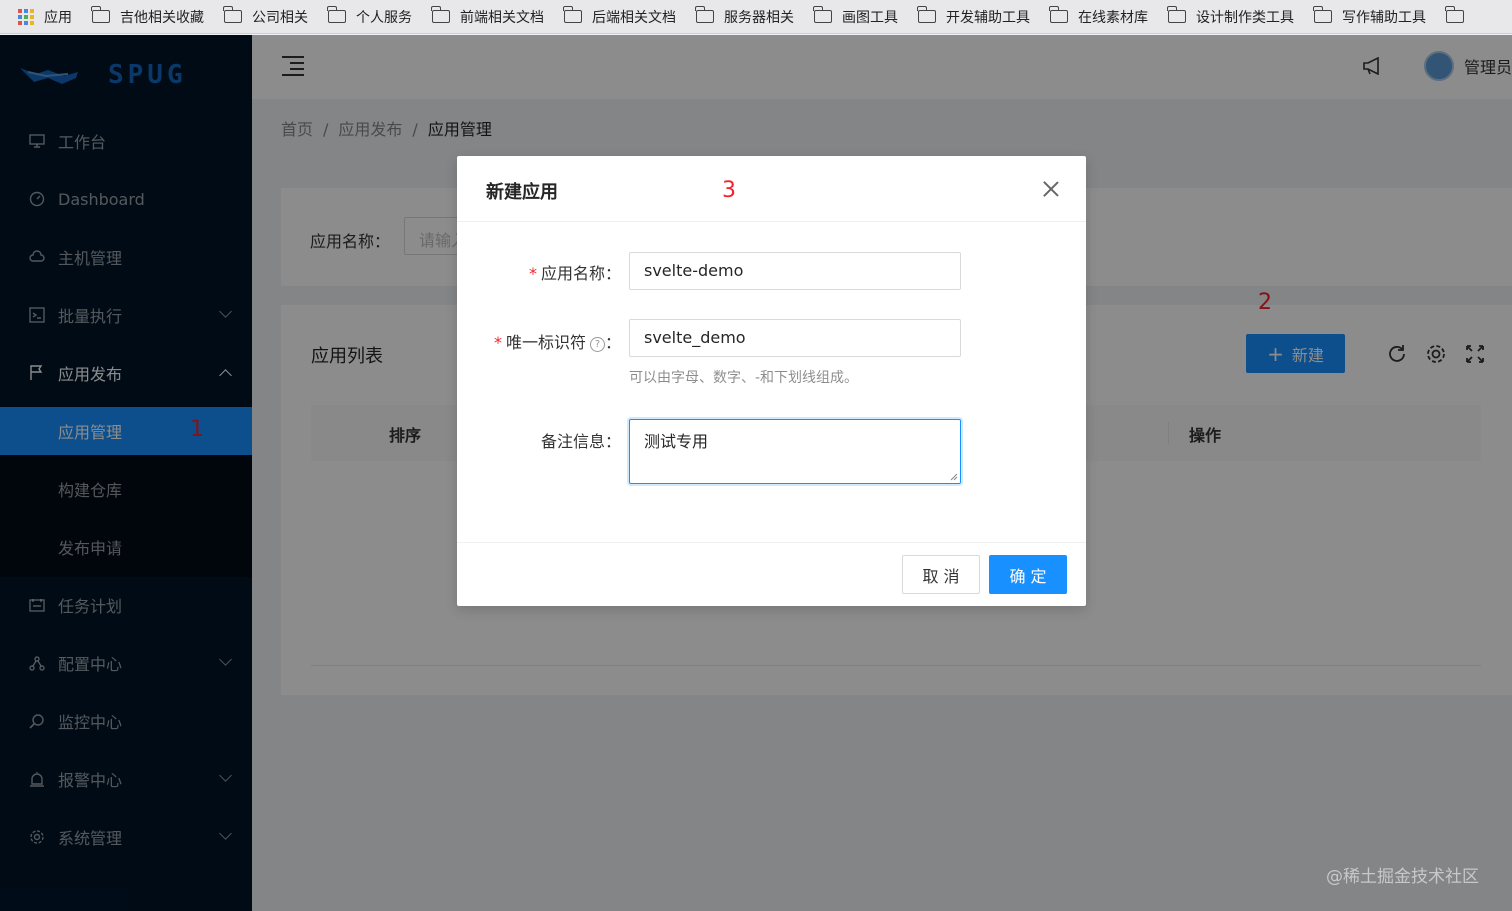  What do you see at coordinates (729, 190) in the screenshot?
I see `annotation-3: 3` at bounding box center [729, 190].